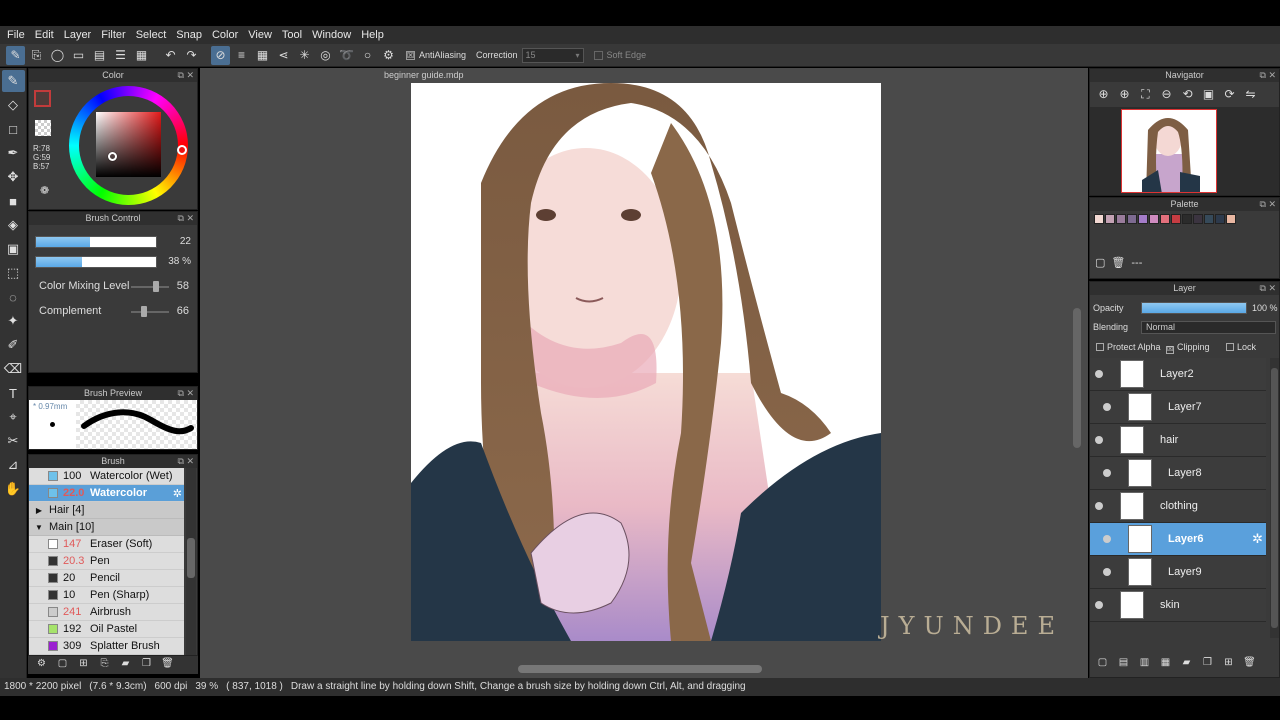 The height and width of the screenshot is (720, 1280). Describe the element at coordinates (241, 55) in the screenshot. I see `snap-parallel-icon: ≡` at that location.